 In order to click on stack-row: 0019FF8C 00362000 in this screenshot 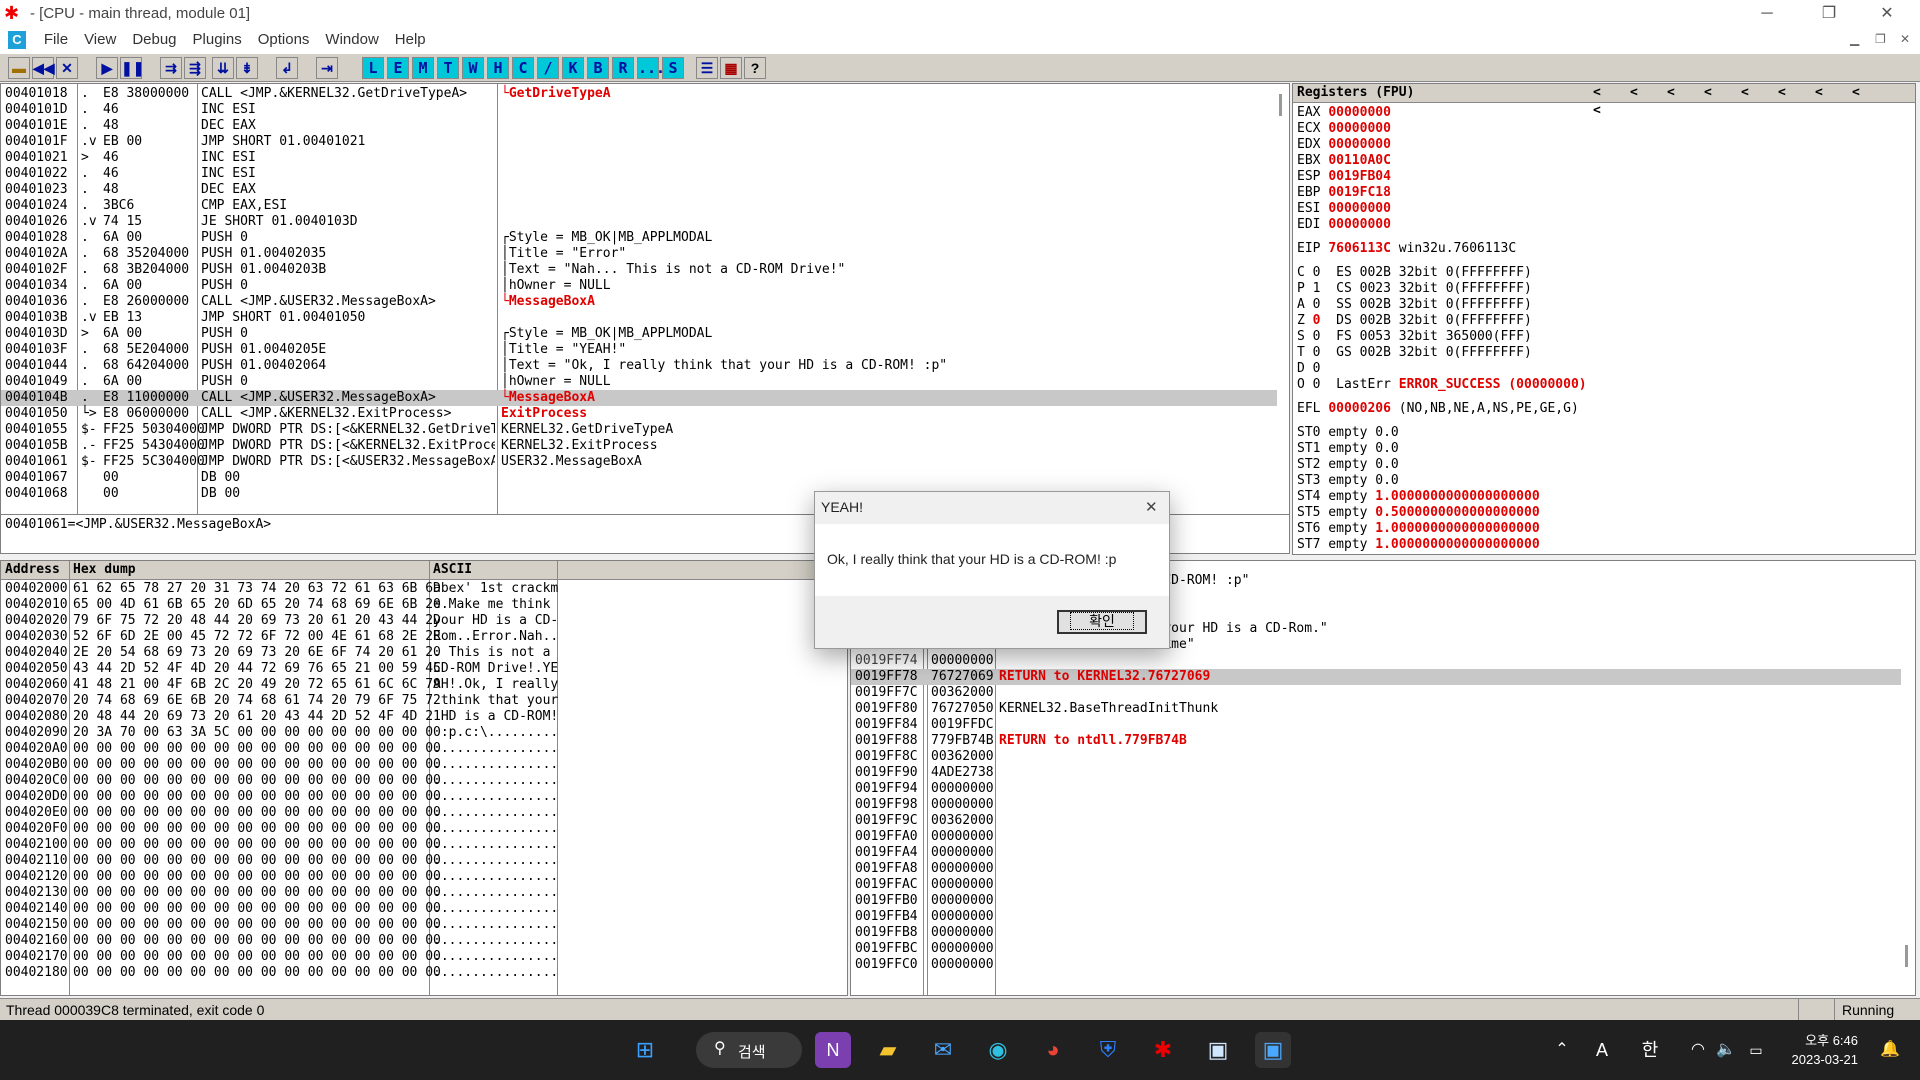, I will do `click(1376, 757)`.